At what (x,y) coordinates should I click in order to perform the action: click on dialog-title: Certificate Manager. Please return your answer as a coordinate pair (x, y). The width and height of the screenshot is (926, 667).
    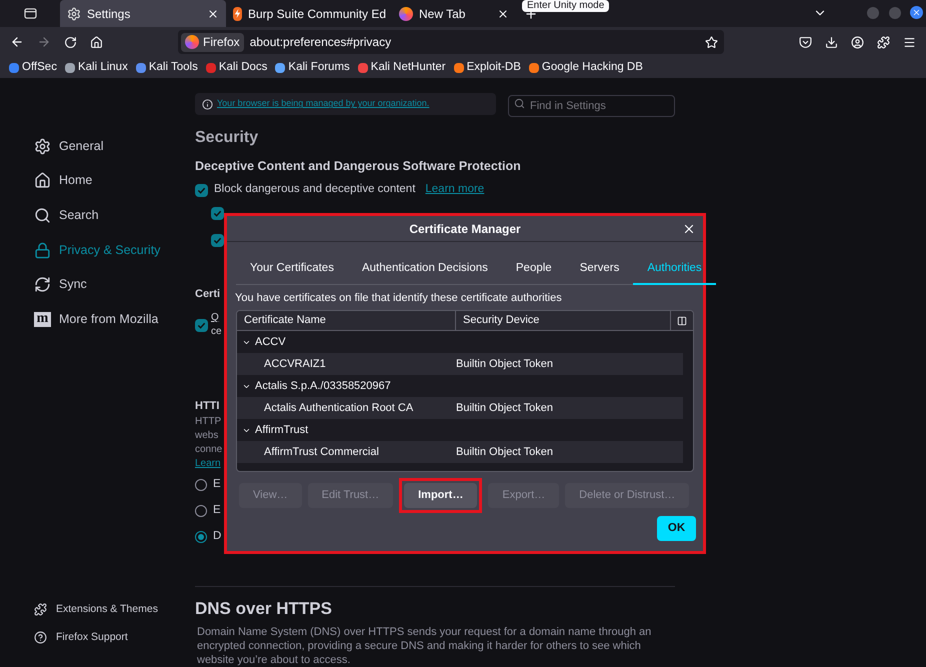
    Looking at the image, I should click on (465, 229).